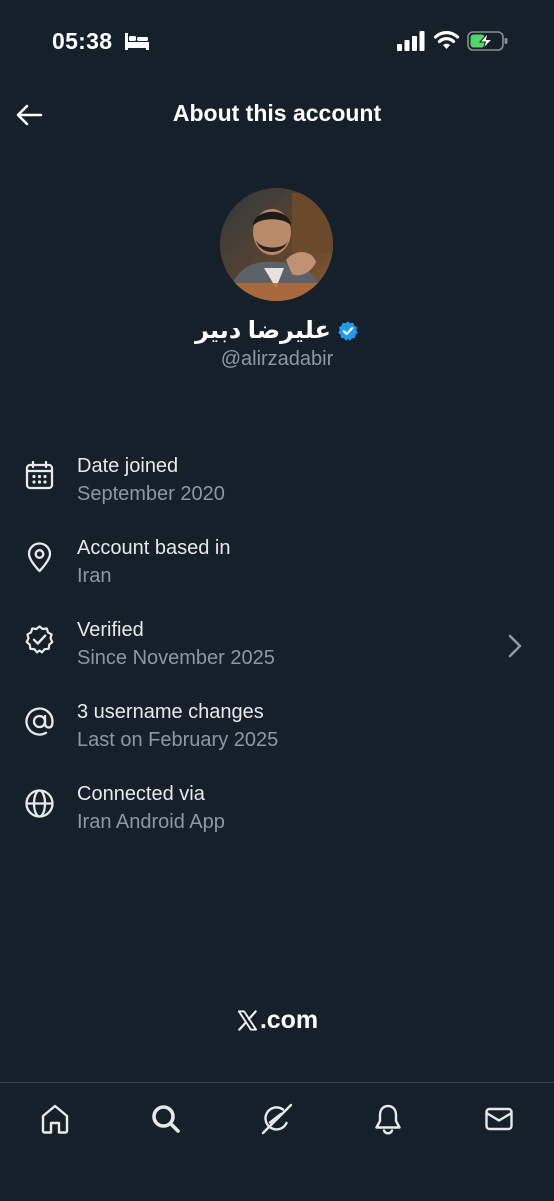 The width and height of the screenshot is (554, 1201). Describe the element at coordinates (247, 1020) in the screenshot. I see `x-logo-icon` at that location.